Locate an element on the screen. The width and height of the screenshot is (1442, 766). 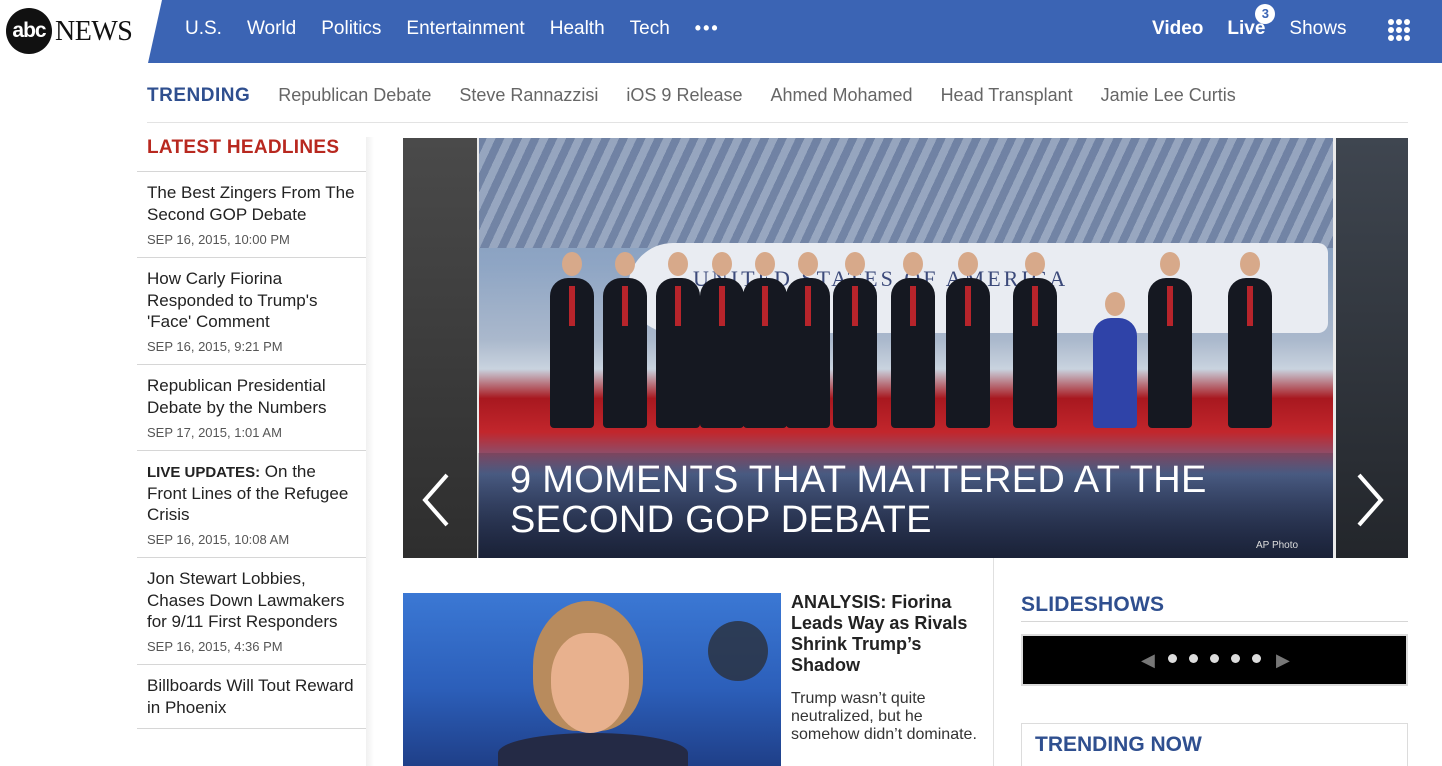
nav-item-tech: Tech is located at coordinates (650, 29).